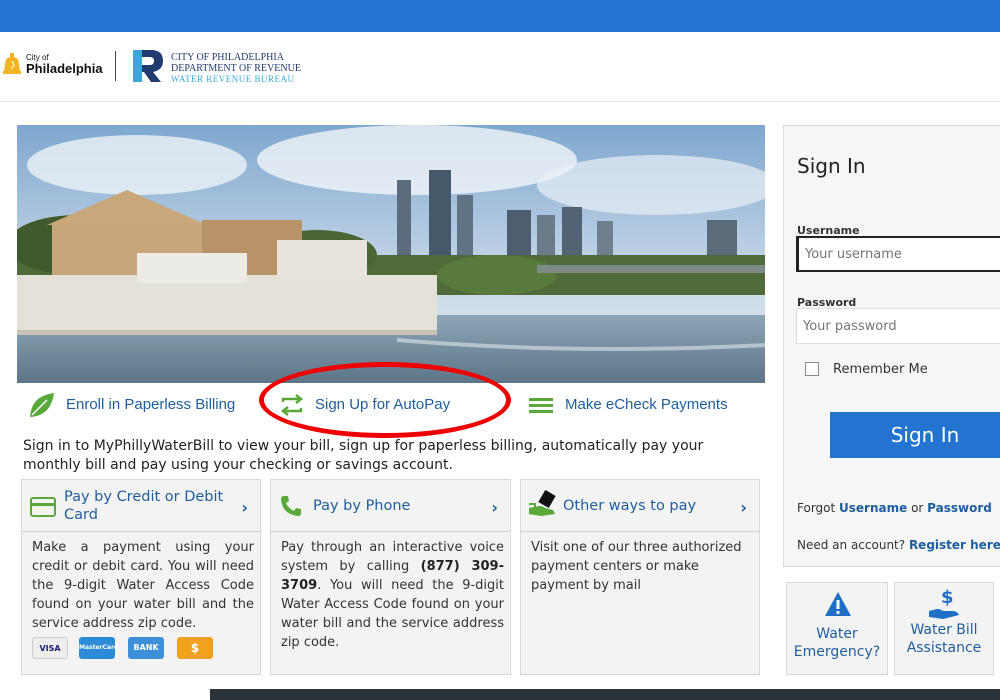 This screenshot has width=1000, height=700. I want to click on other-ways-header: Other ways to pay ›, so click(640, 506).